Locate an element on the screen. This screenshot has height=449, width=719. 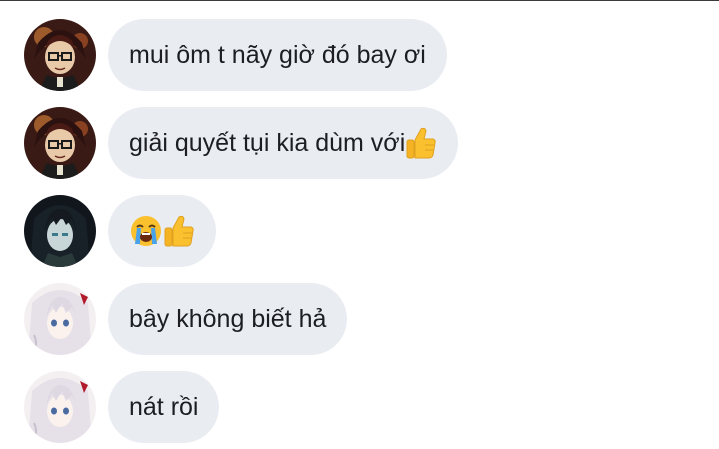
message-bubble is located at coordinates (162, 231).